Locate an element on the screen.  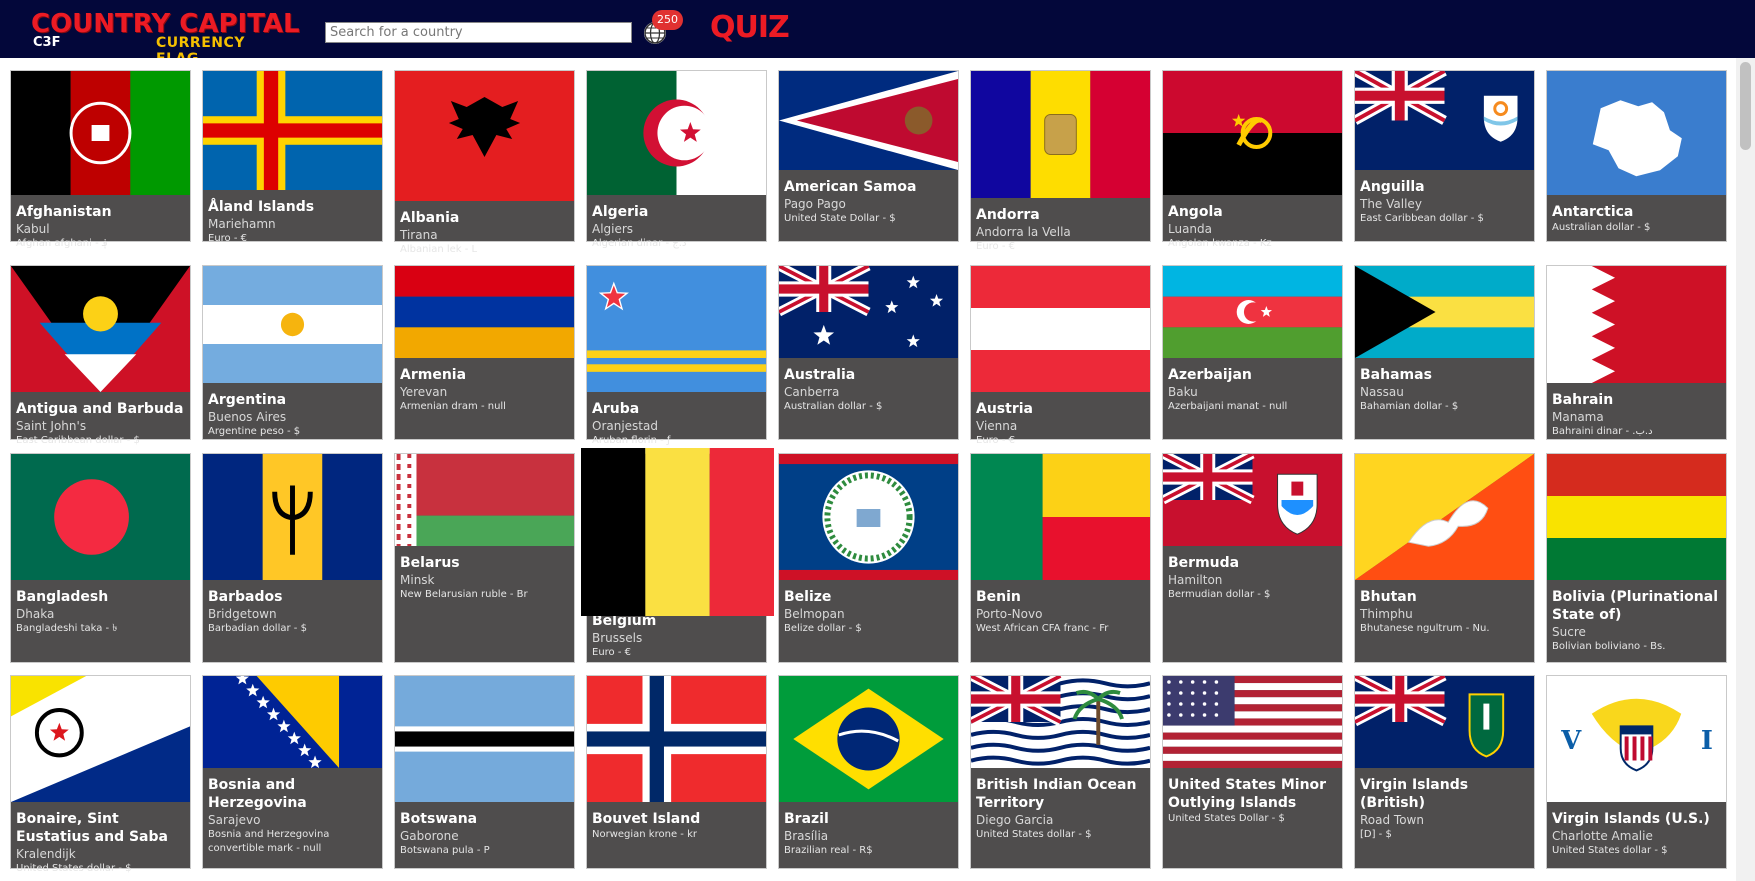
country-currency: Bahraini dinar - .د.ب is located at coordinates (1602, 431).